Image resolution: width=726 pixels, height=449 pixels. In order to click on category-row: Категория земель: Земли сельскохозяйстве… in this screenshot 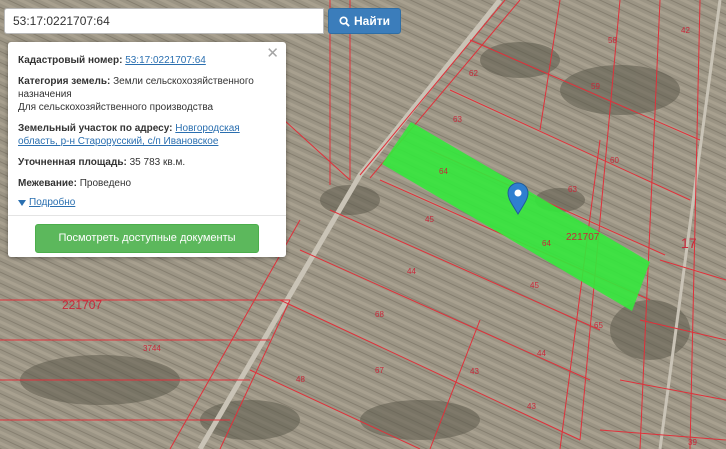, I will do `click(147, 94)`.